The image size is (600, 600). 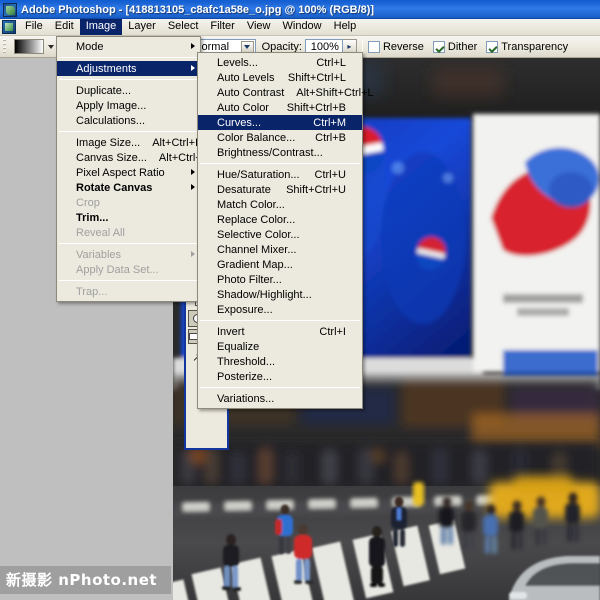 I want to click on menu-item-shortcut: Ctrl+M, so click(x=329, y=122).